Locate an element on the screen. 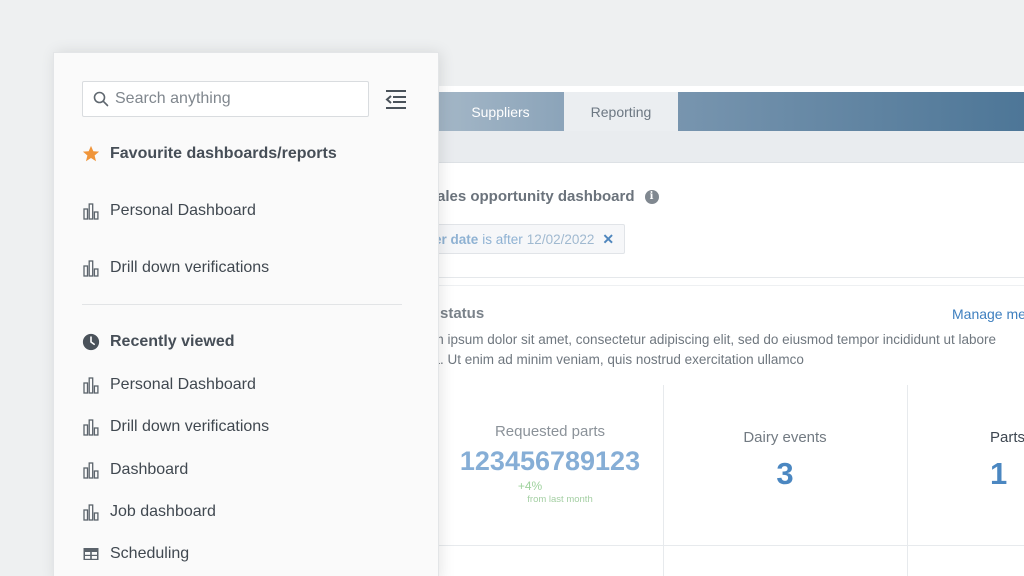 Image resolution: width=1024 pixels, height=576 pixels. item-label: Job dashboard is located at coordinates (163, 511).